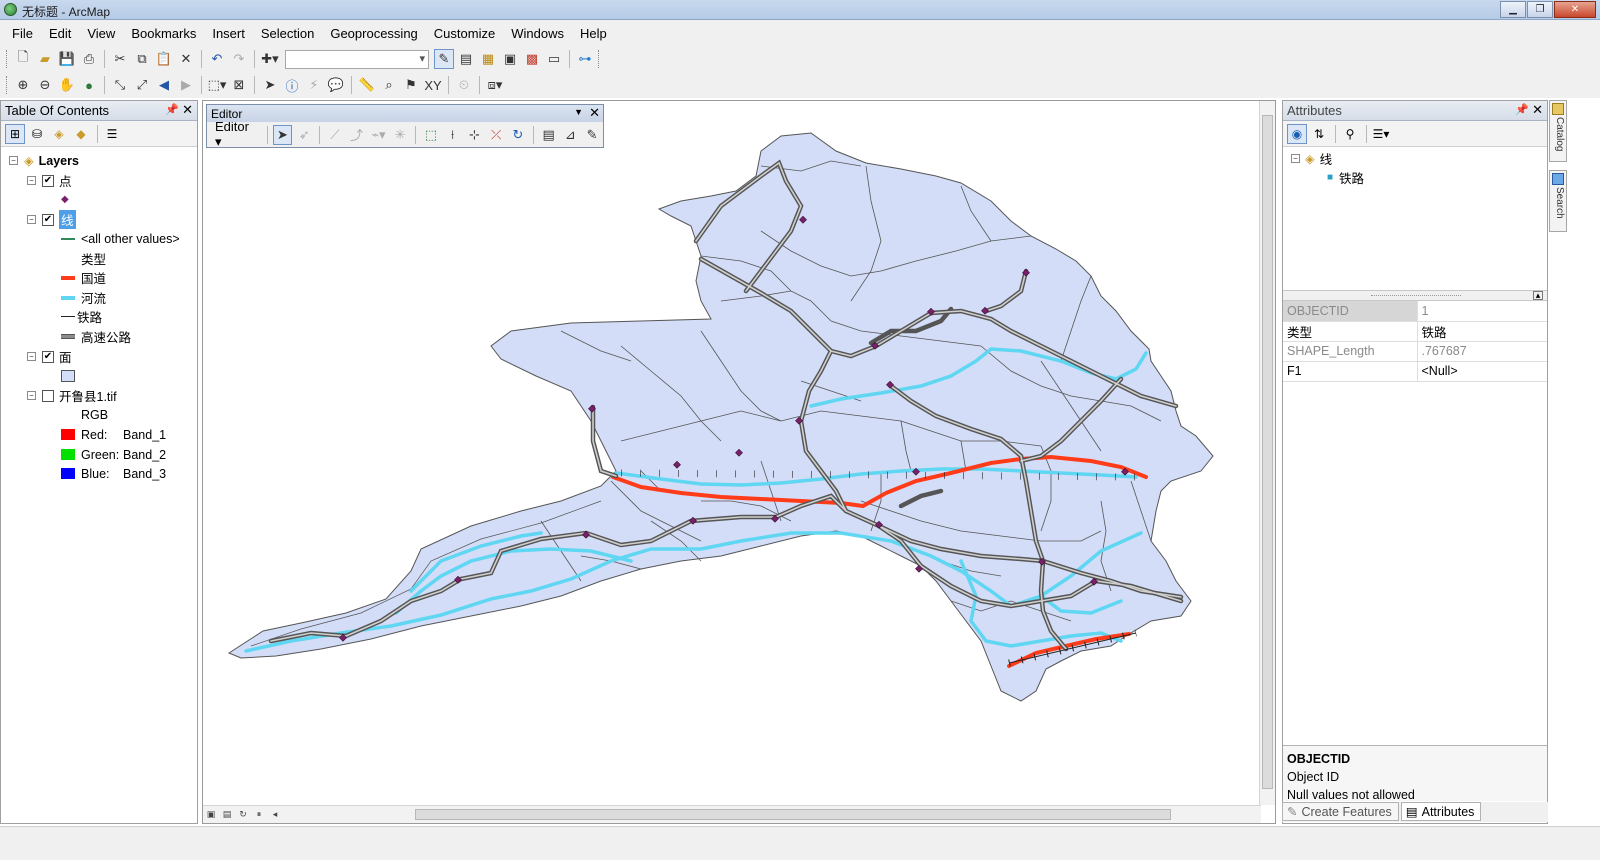 This screenshot has height=860, width=1600. I want to click on map-horizontal-scrollbar: ▣ ▤ ↻ ⏸ ◂, so click(732, 814).